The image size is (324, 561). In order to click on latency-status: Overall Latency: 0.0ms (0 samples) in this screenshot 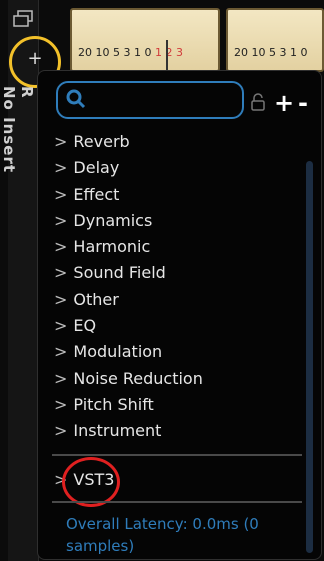, I will do `click(162, 535)`.